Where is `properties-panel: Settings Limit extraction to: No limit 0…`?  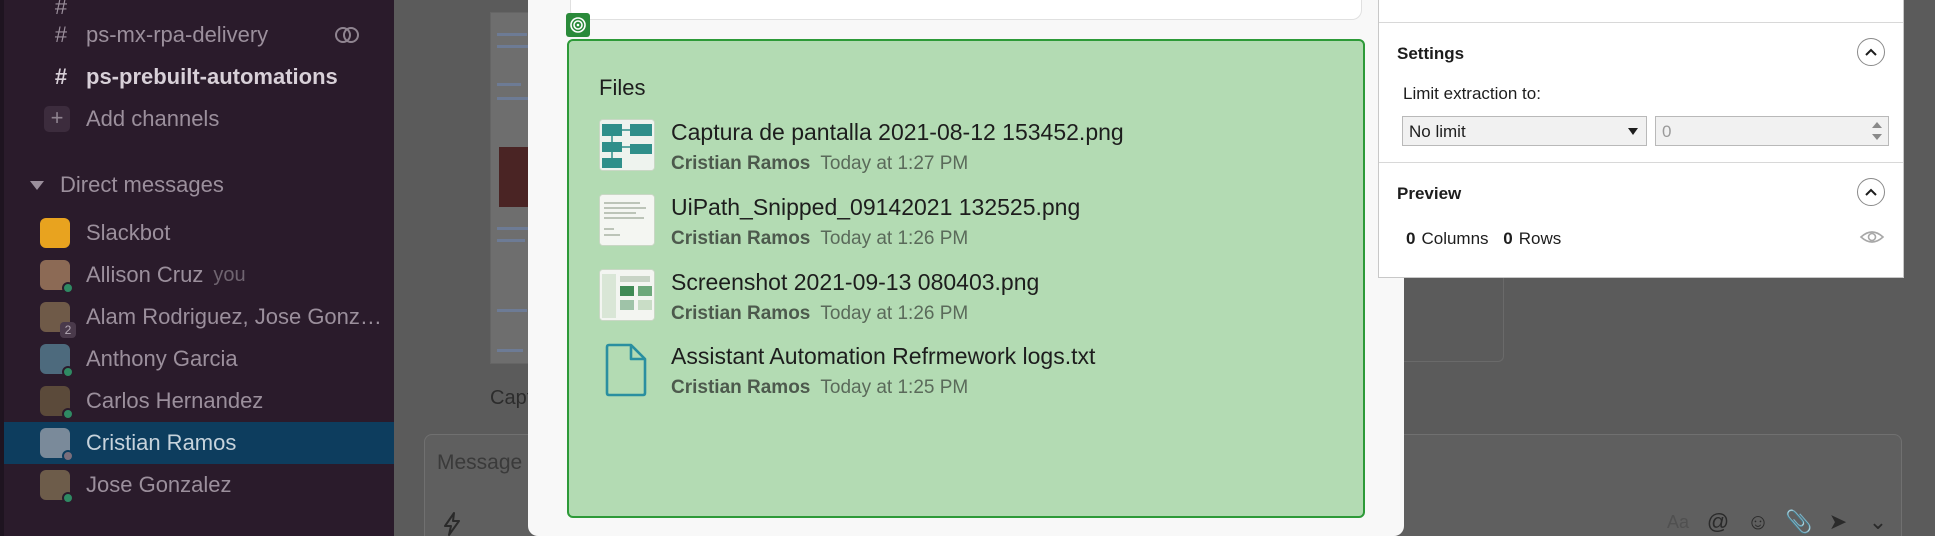 properties-panel: Settings Limit extraction to: No limit 0… is located at coordinates (1641, 139).